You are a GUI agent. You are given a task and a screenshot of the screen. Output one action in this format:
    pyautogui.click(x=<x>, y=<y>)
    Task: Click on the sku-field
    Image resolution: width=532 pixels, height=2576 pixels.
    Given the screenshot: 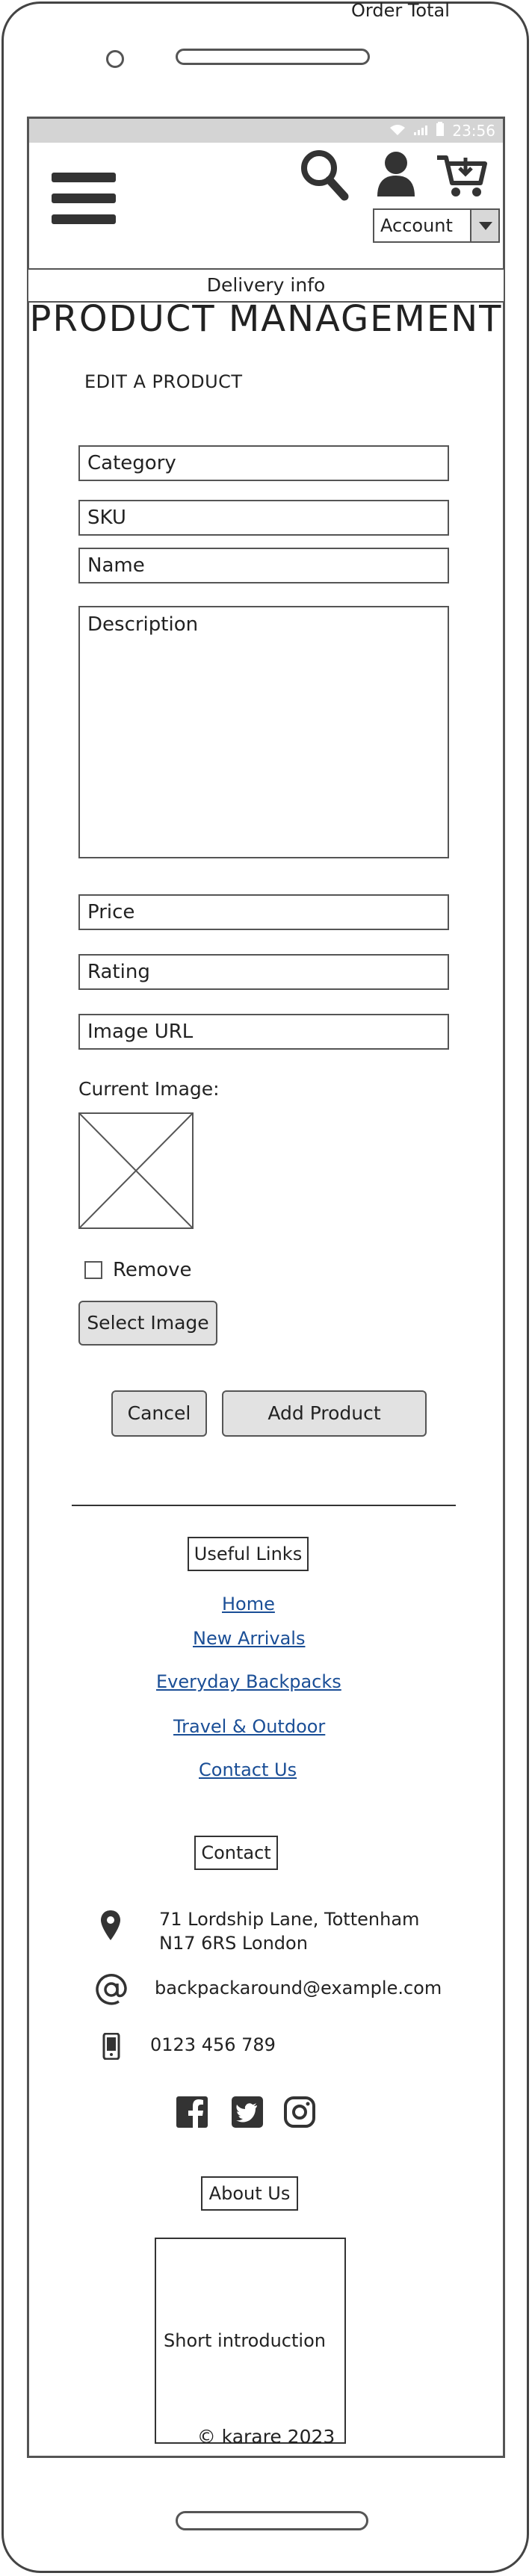 What is the action you would take?
    pyautogui.click(x=264, y=518)
    